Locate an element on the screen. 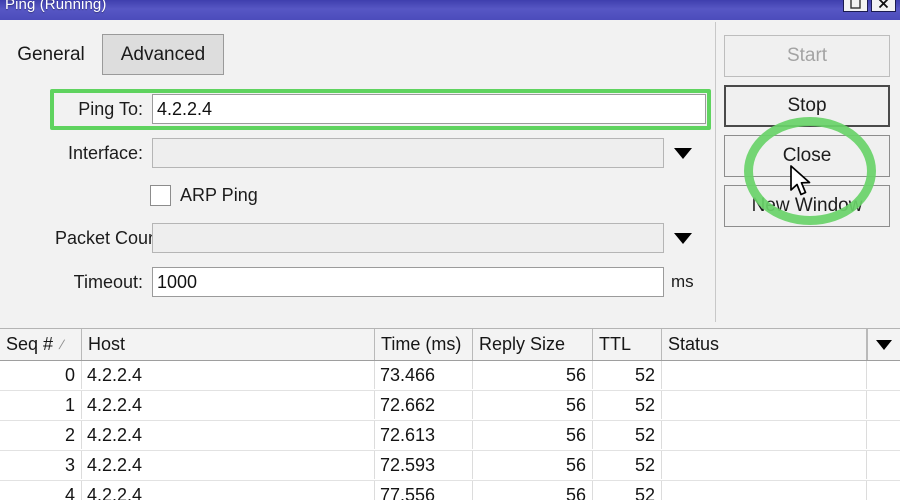 This screenshot has width=900, height=500. stop-button-label: Stop is located at coordinates (807, 105).